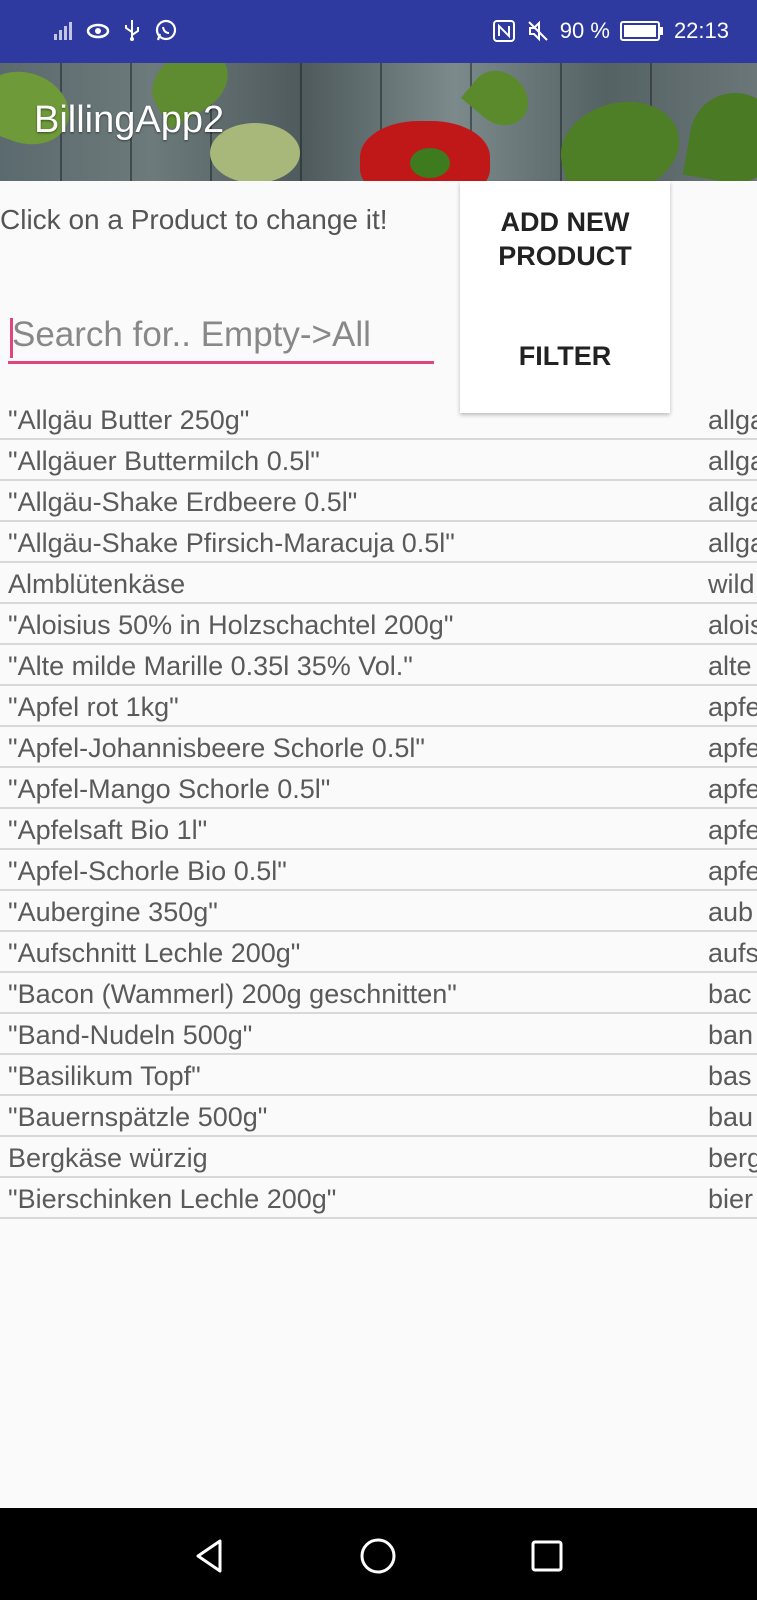  I want to click on product-key: bau, so click(731, 1117).